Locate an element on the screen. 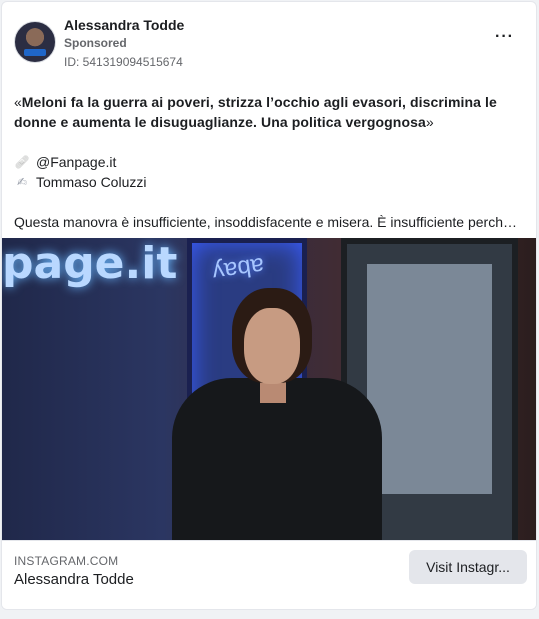 Image resolution: width=539 pixels, height=619 pixels. person-face is located at coordinates (272, 346).